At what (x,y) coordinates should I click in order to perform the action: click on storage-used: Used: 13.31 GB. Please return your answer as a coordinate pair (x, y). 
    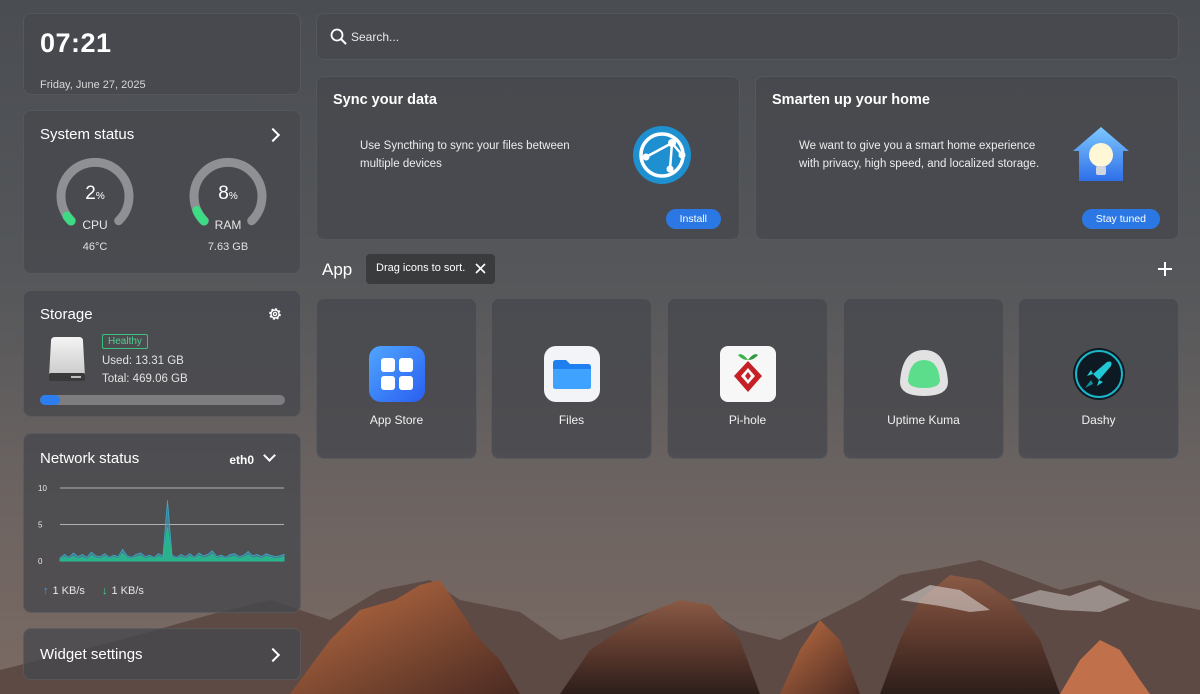
    Looking at the image, I should click on (143, 361).